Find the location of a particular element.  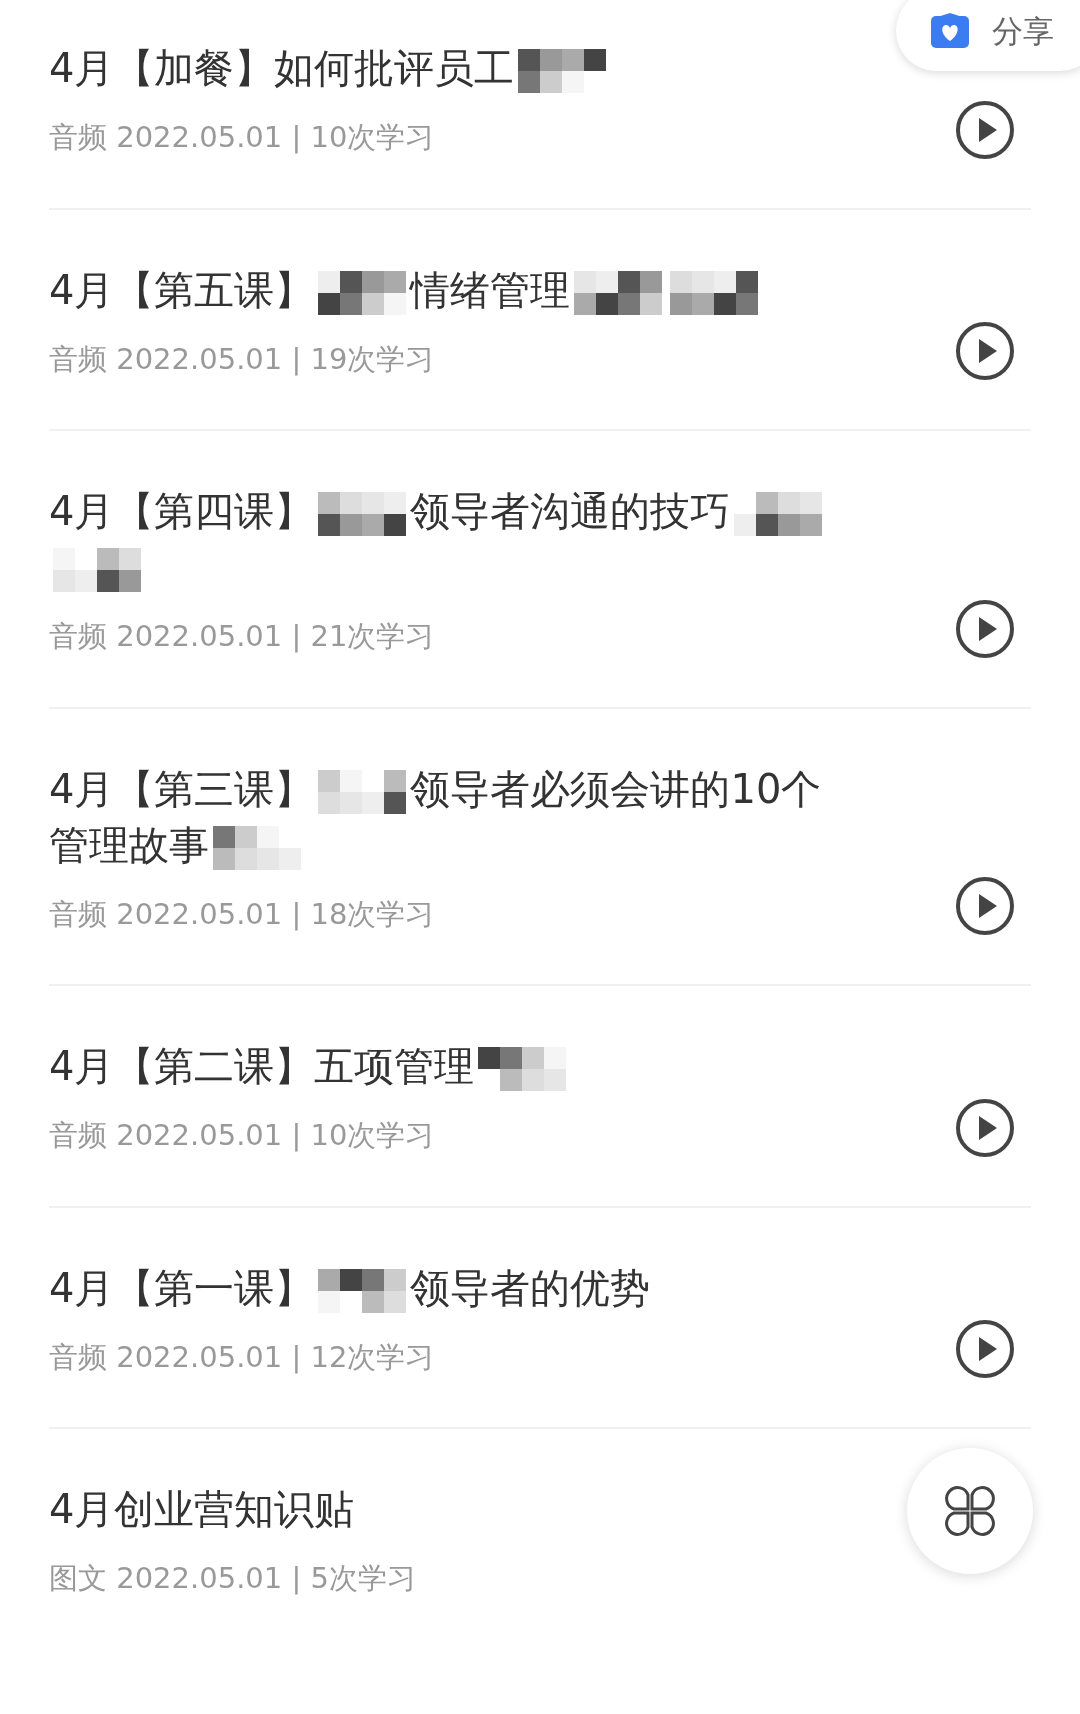

lesson-meta: 图文 2022.05.01 | 5次学习 is located at coordinates (233, 1578).